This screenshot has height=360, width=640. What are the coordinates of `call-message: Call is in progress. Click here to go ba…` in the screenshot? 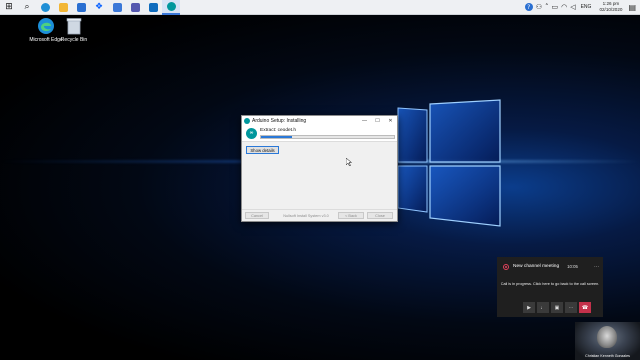 It's located at (550, 284).